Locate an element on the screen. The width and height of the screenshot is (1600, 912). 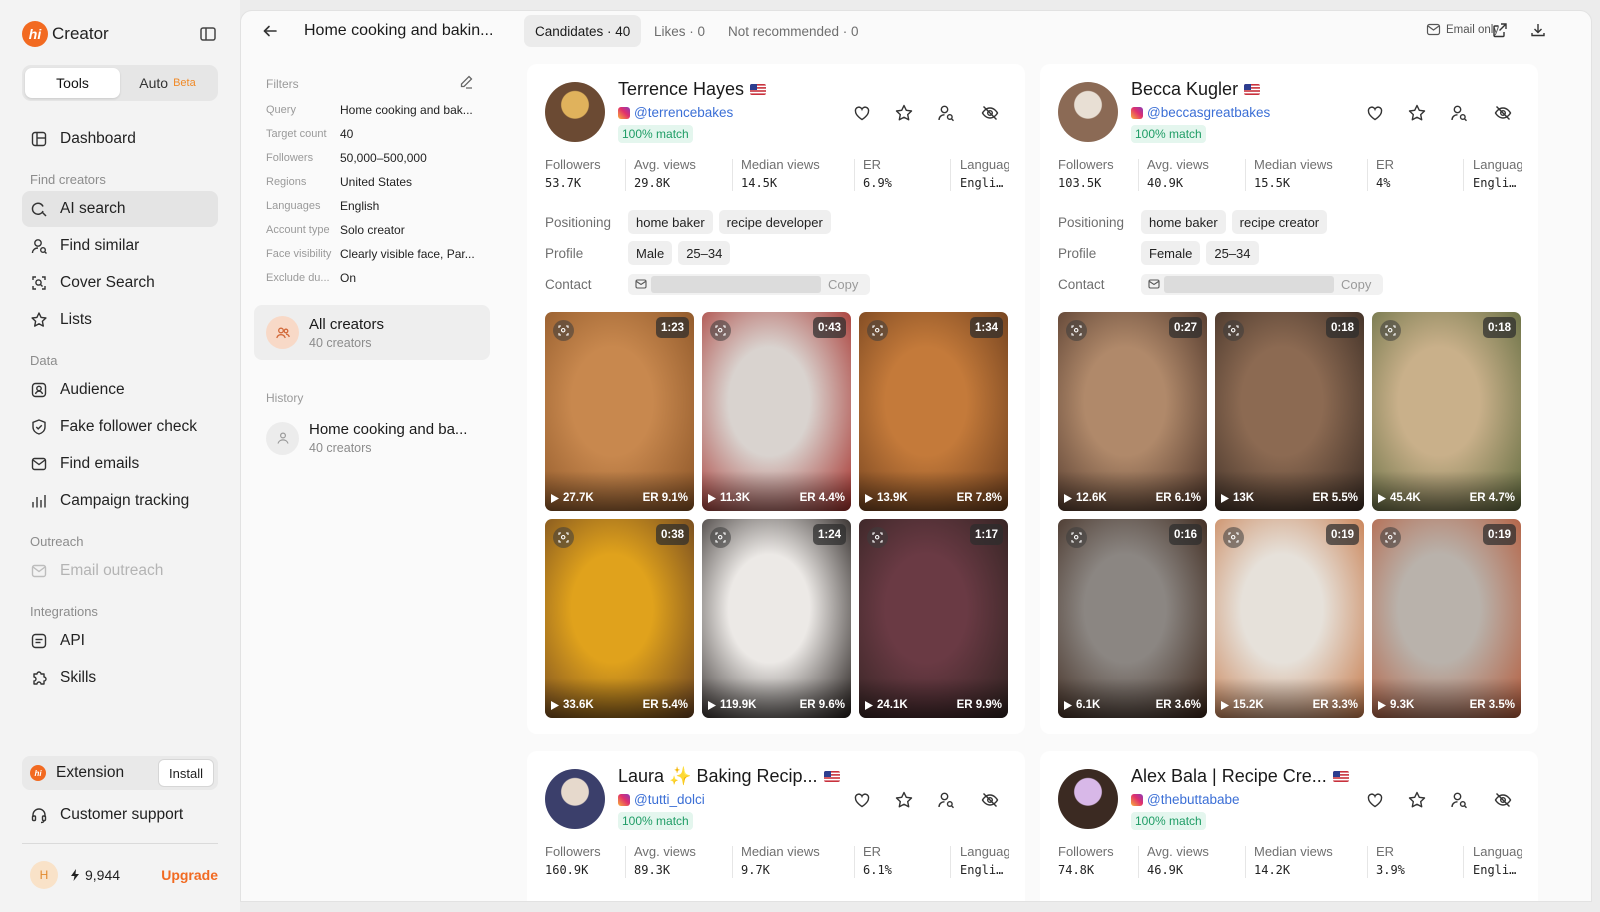
video-thumbnail: 0:27 12.6K ER 6.1% is located at coordinates (1132, 411).